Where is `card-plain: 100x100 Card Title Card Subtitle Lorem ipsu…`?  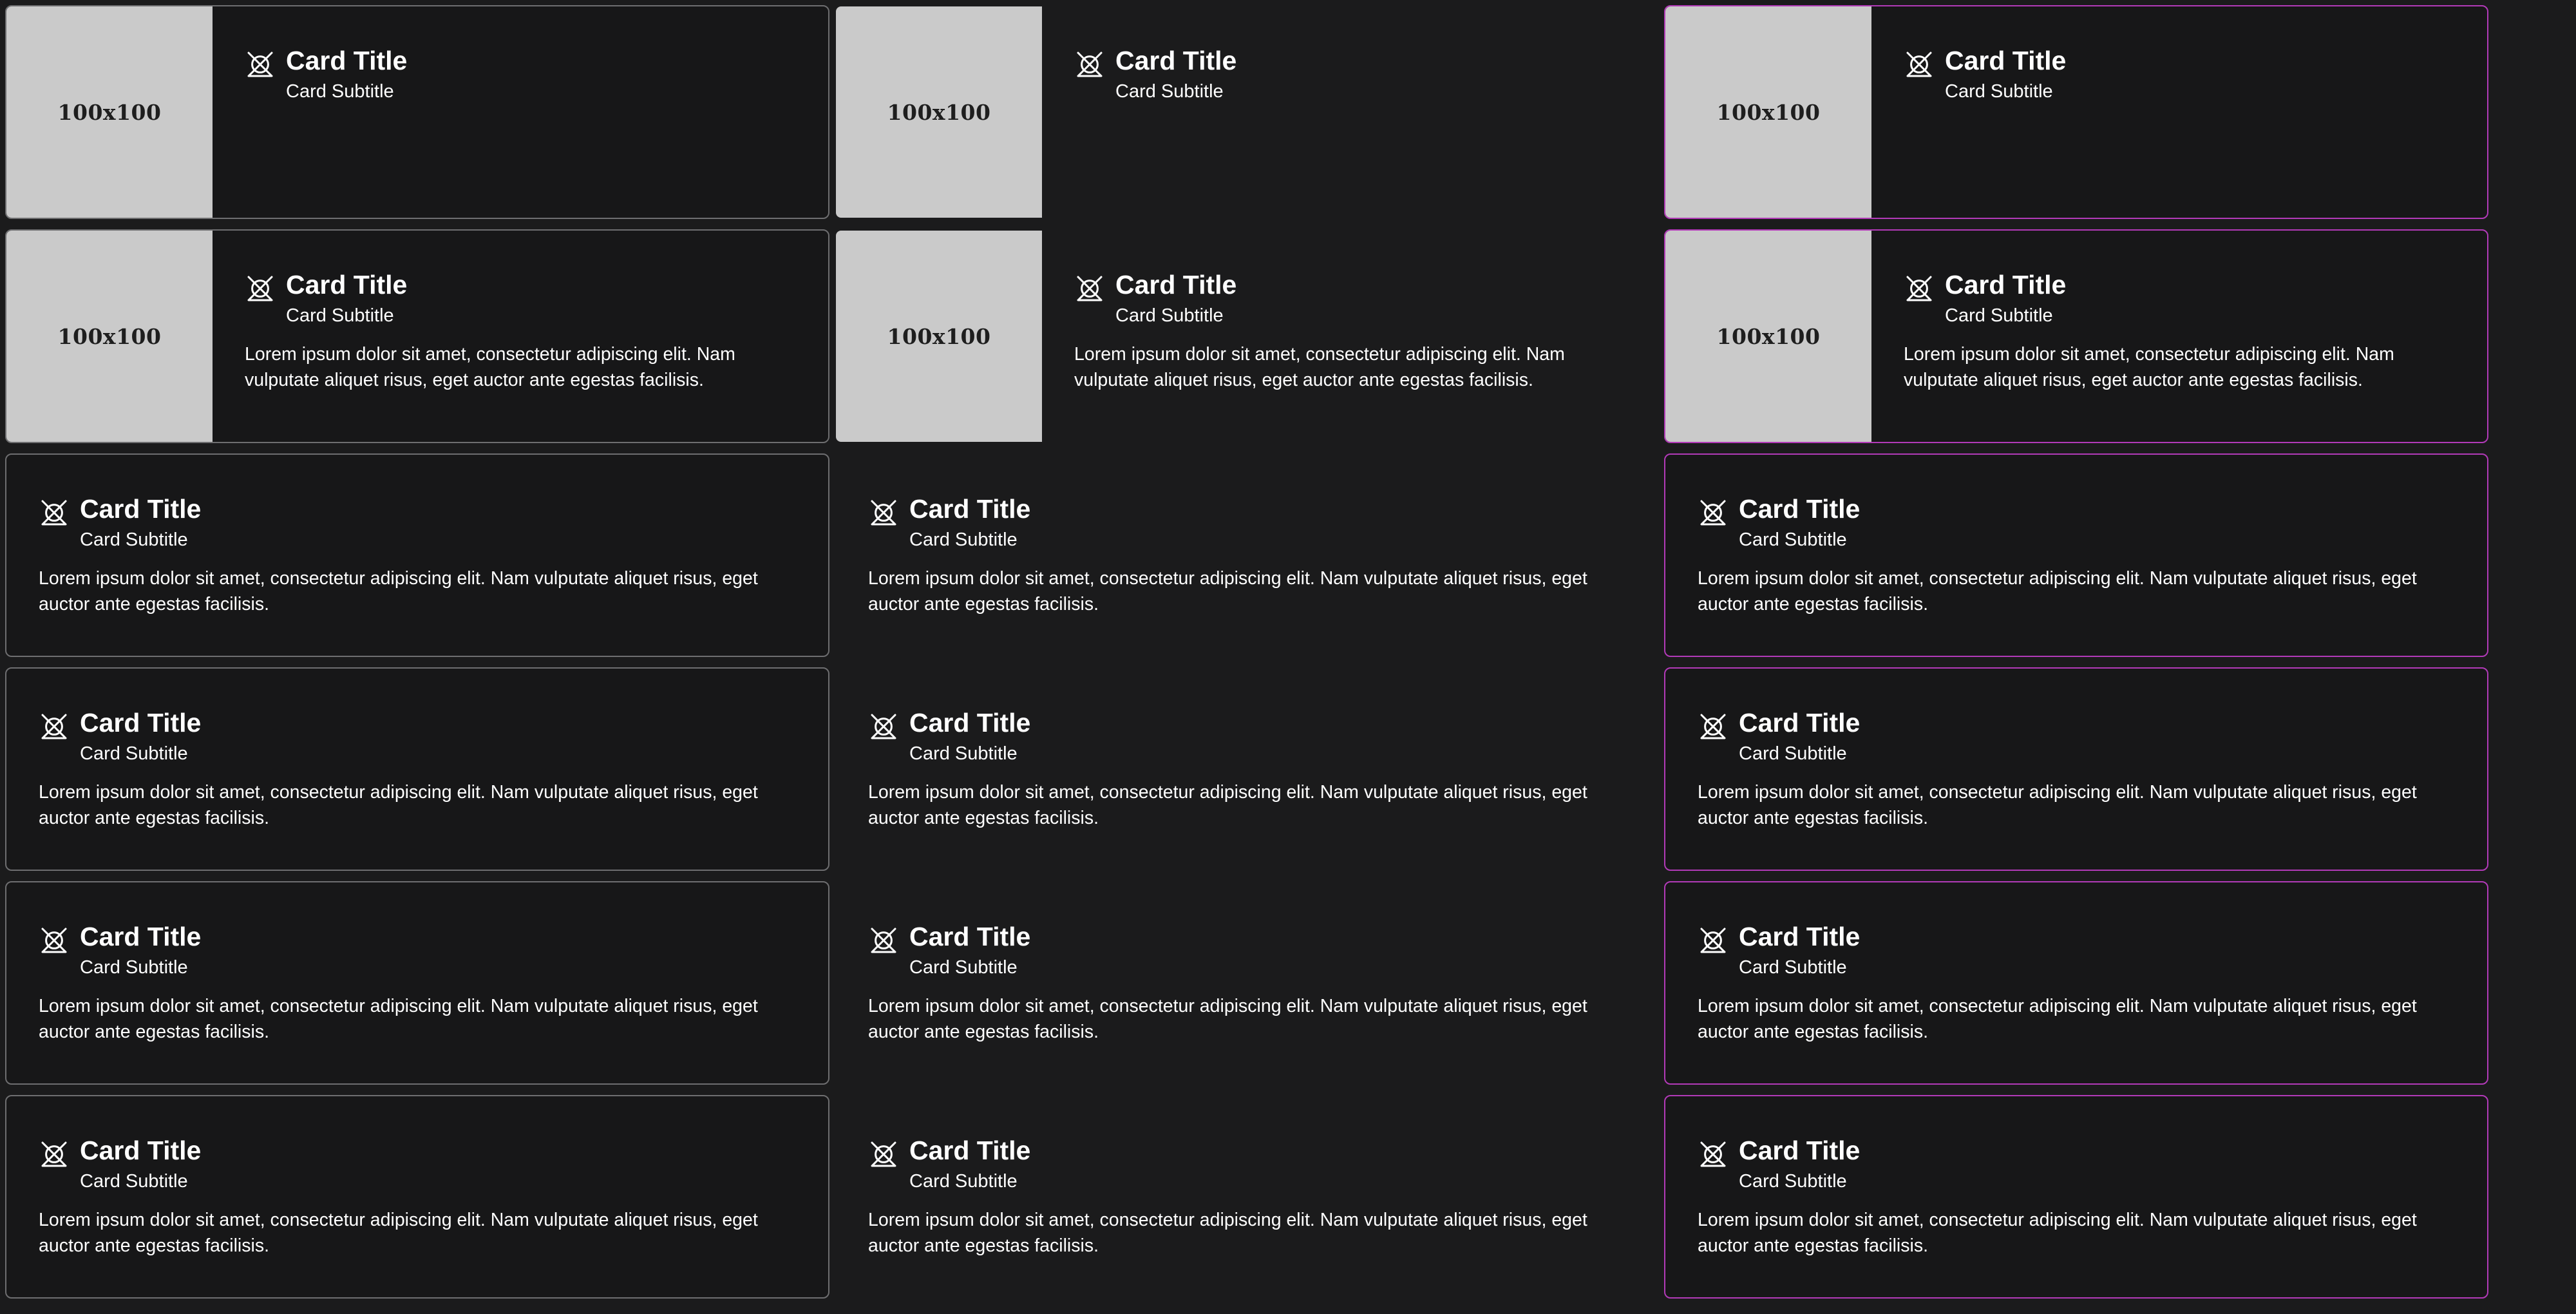 card-plain: 100x100 Card Title Card Subtitle Lorem ipsu… is located at coordinates (1247, 336).